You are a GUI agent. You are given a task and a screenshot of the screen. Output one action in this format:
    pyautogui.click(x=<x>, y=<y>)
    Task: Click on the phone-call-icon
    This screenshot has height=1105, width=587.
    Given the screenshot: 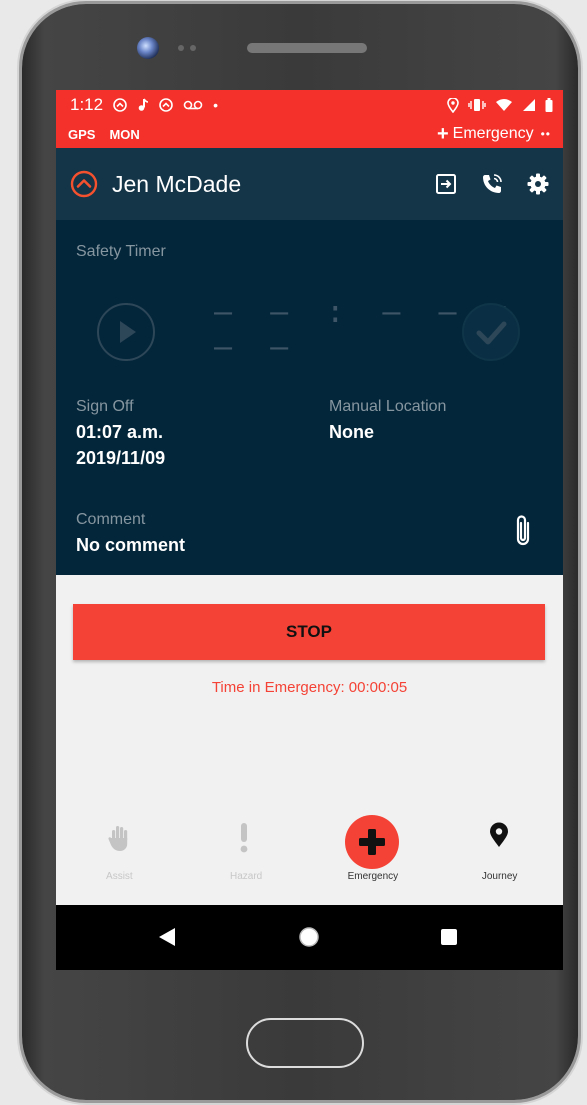 What is the action you would take?
    pyautogui.click(x=492, y=184)
    